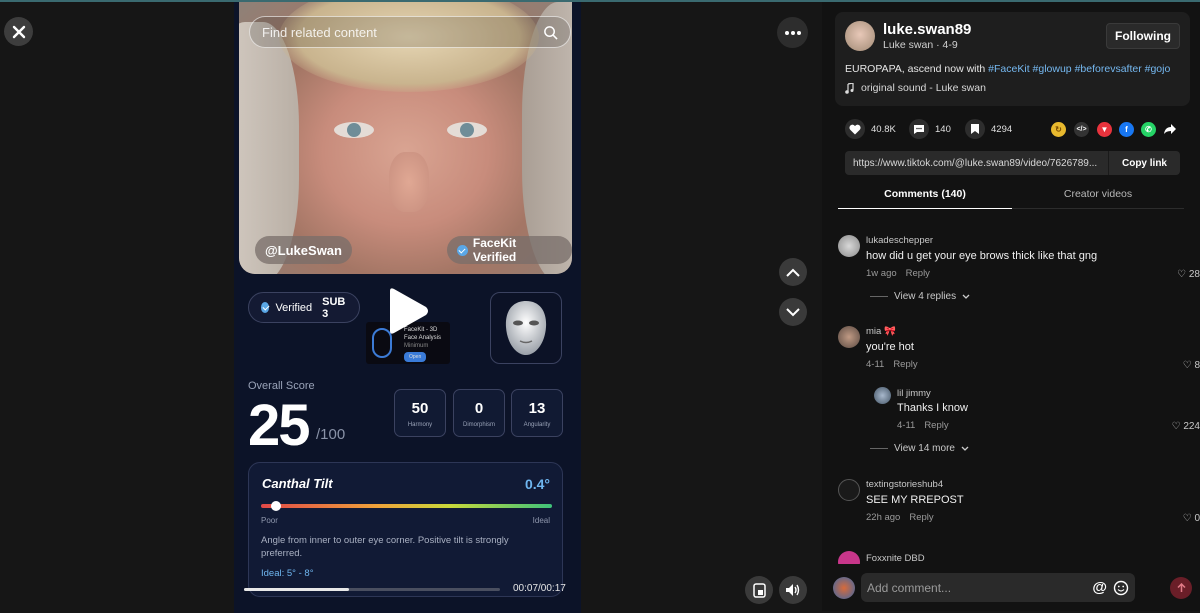  I want to click on commenter-name: mia 🎀, so click(881, 331).